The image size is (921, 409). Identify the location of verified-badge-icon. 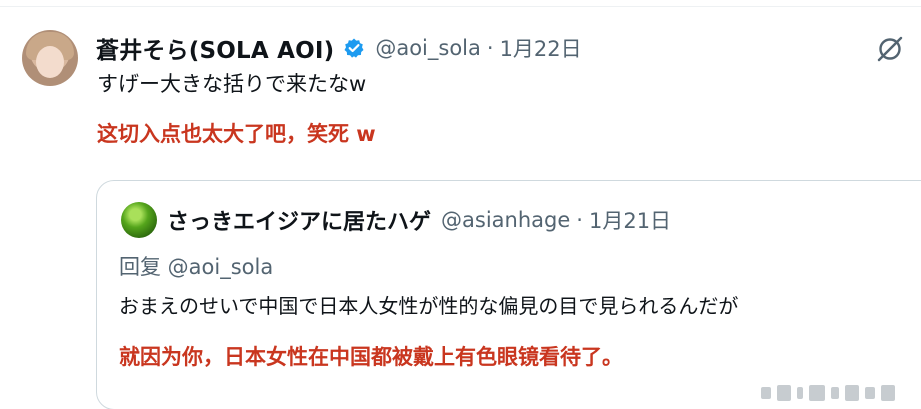
(354, 48).